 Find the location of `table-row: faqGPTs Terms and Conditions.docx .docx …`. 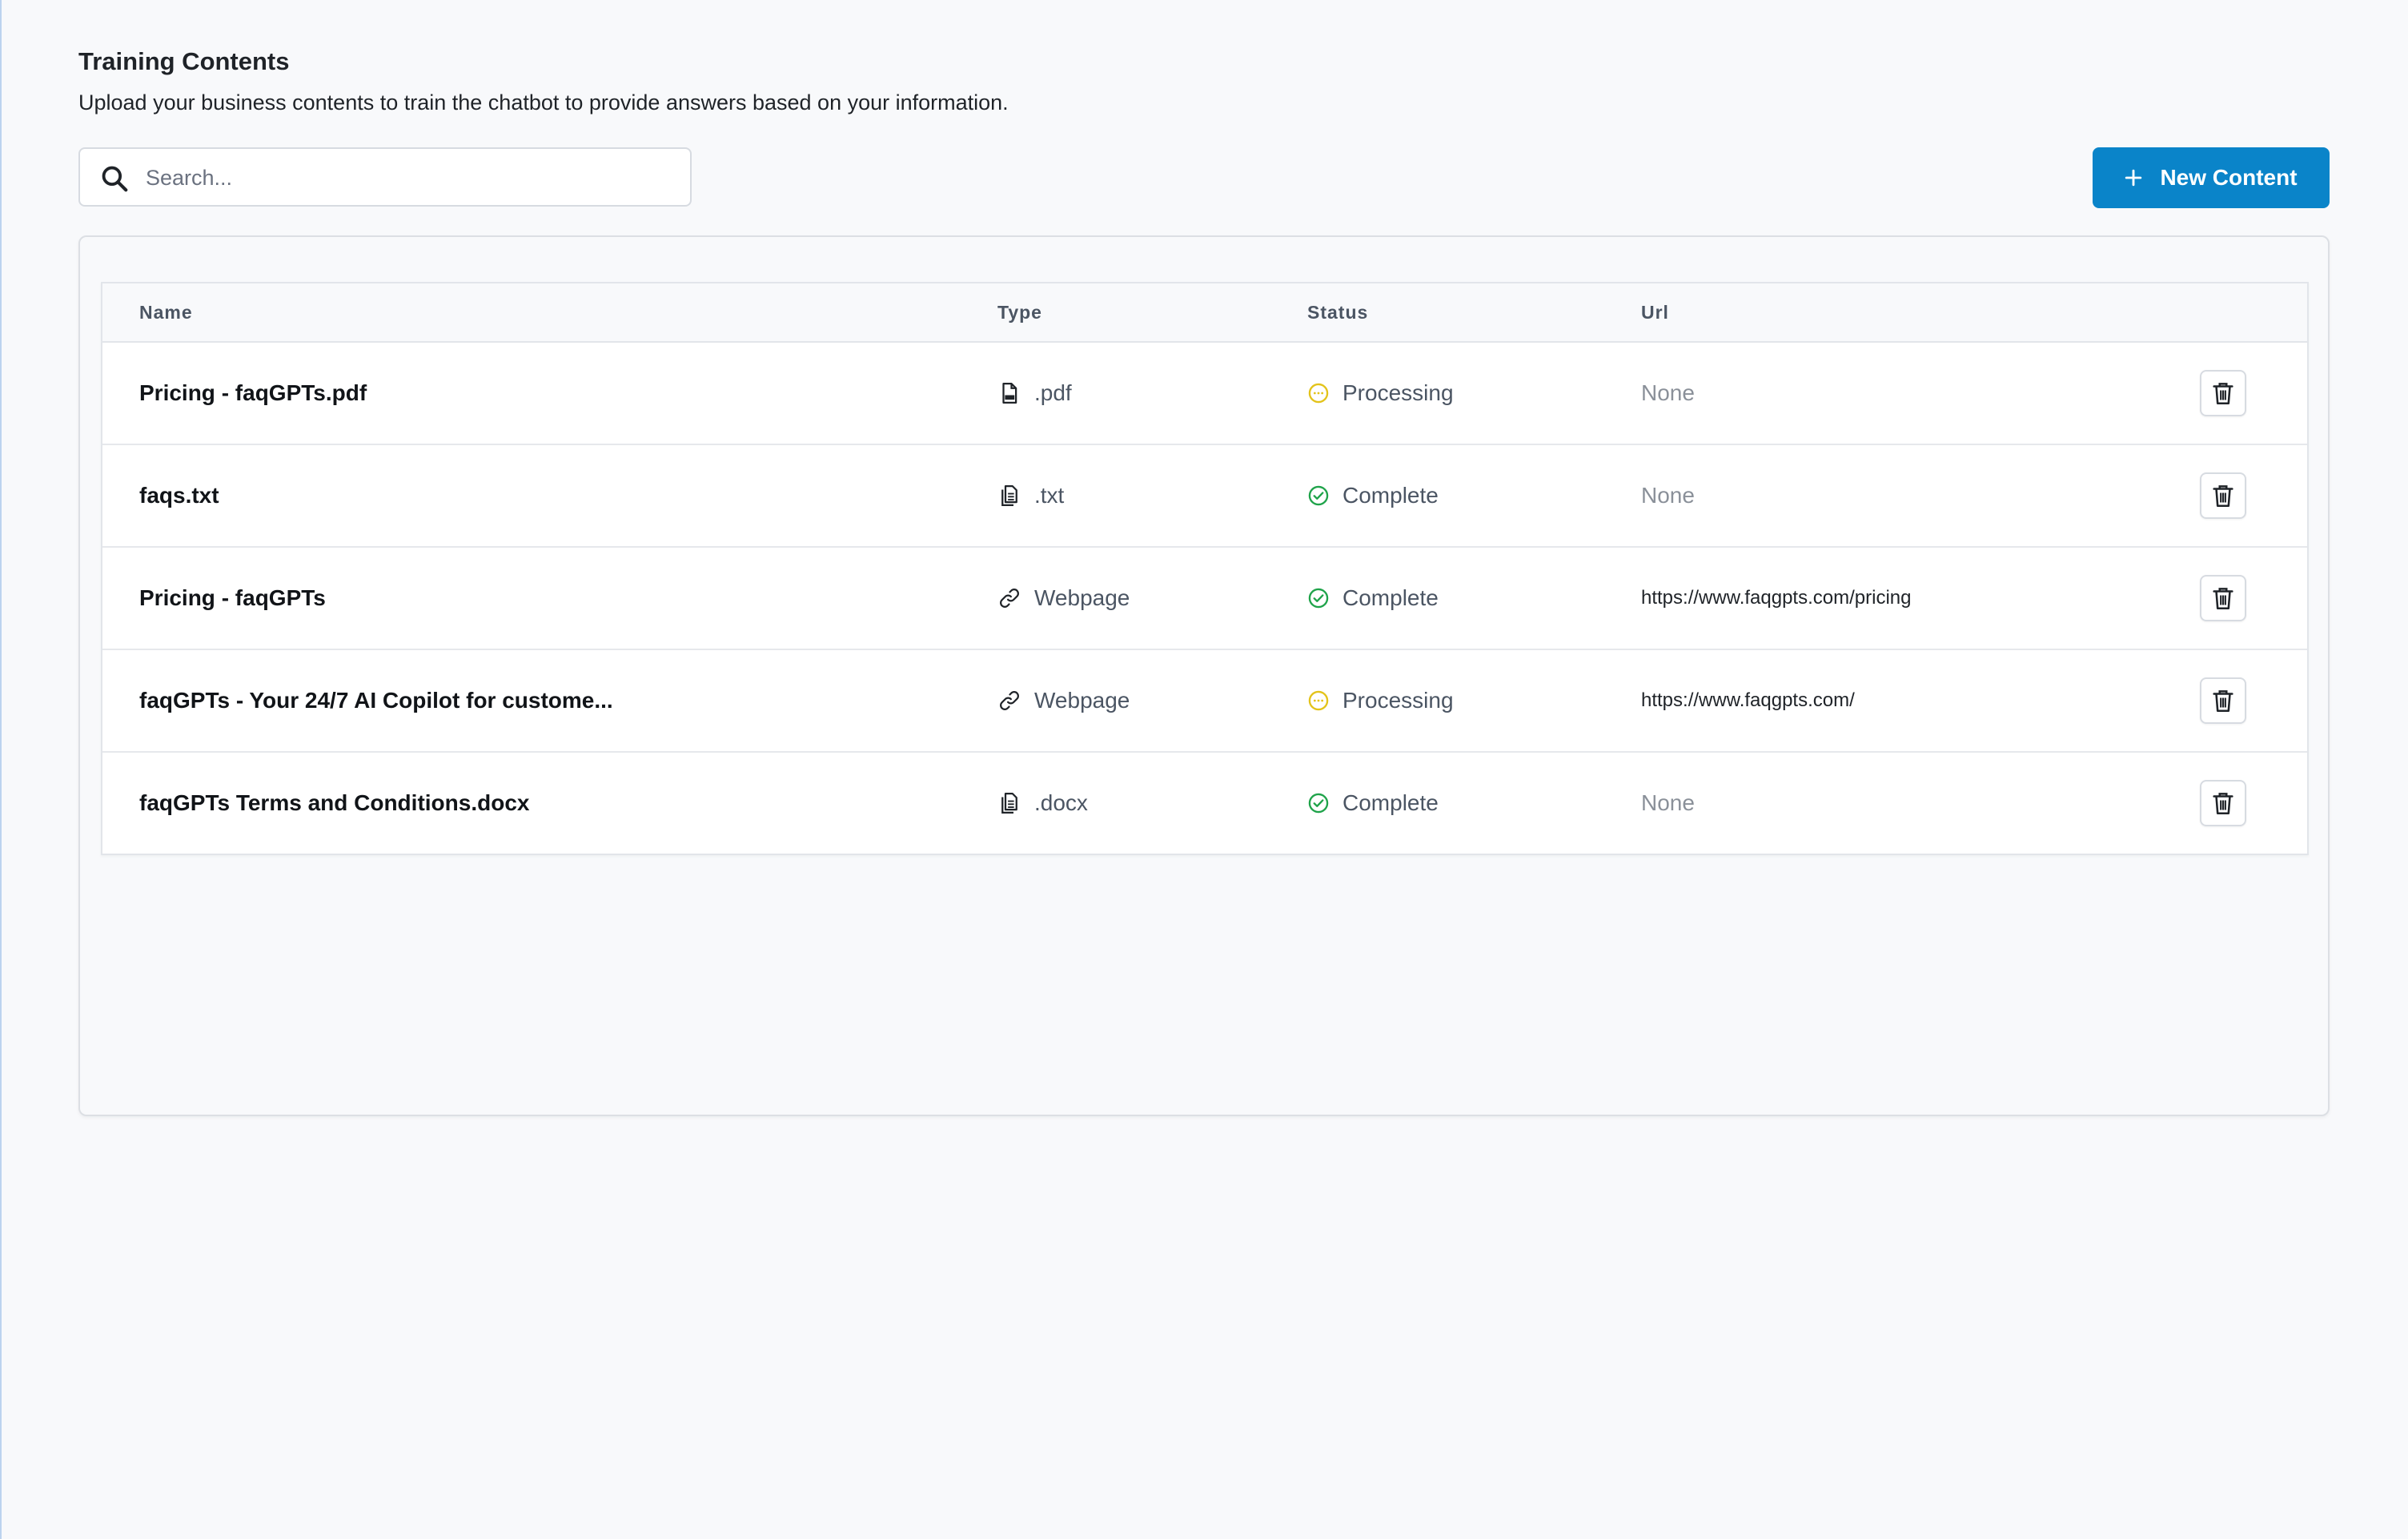

table-row: faqGPTs Terms and Conditions.docx .docx … is located at coordinates (1204, 803).